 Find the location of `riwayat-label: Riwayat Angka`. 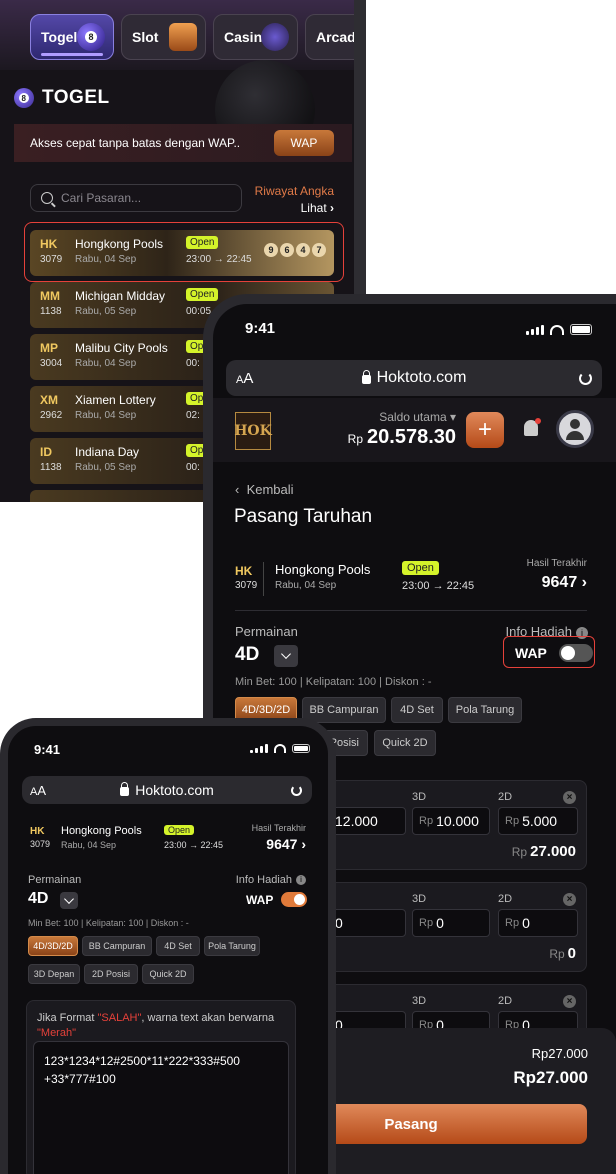

riwayat-label: Riwayat Angka is located at coordinates (294, 191).